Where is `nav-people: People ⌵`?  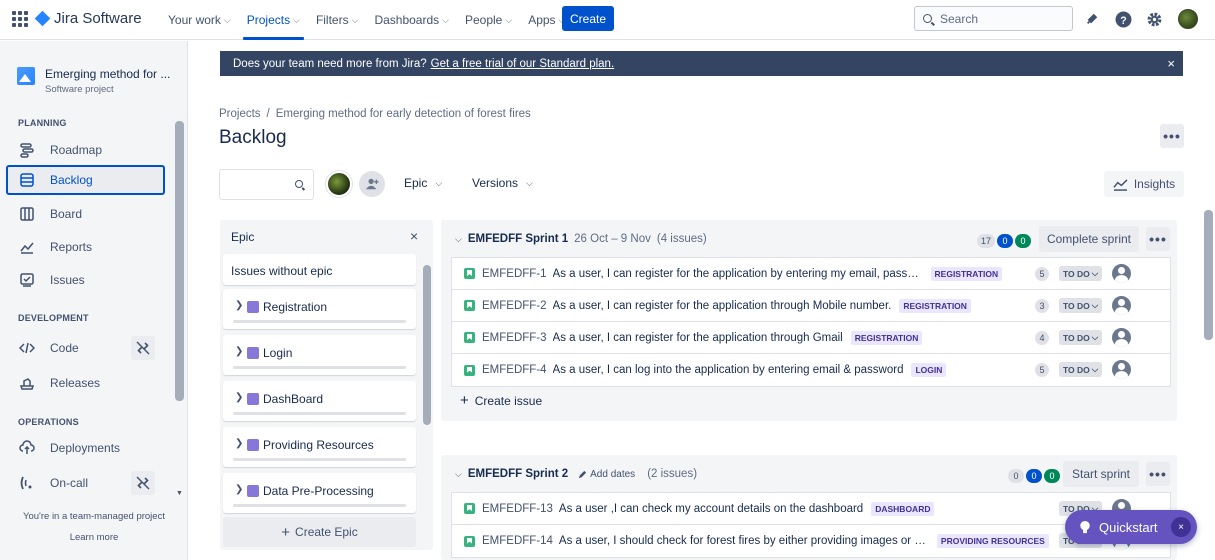 nav-people: People ⌵ is located at coordinates (488, 20).